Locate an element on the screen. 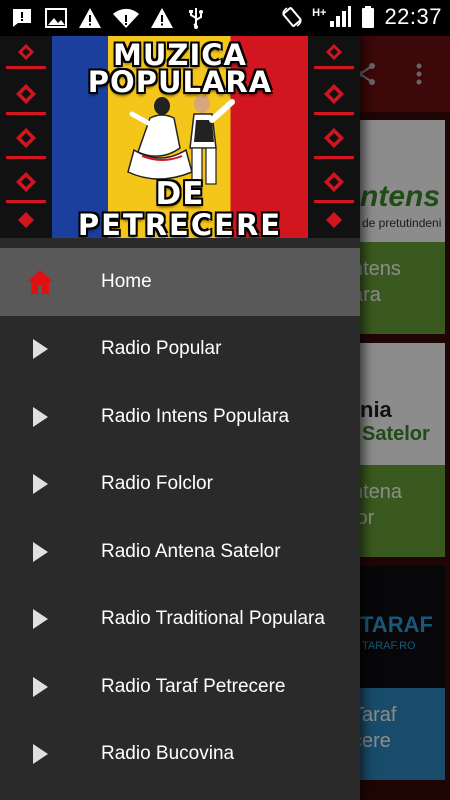 This screenshot has width=450, height=800. menu-item-label: Radio Antena Satelor is located at coordinates (191, 551).